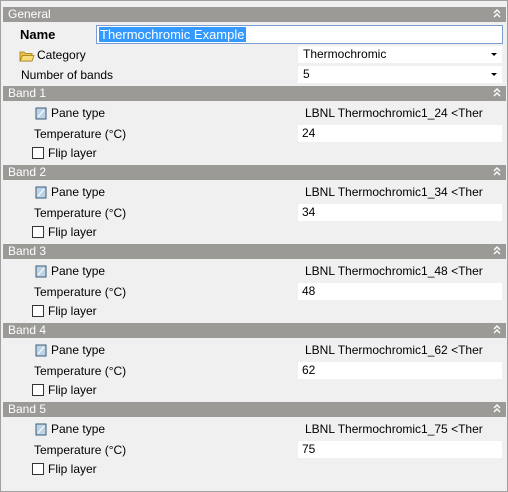 The height and width of the screenshot is (492, 508). I want to click on section-header-band-2: Band 2, so click(254, 172).